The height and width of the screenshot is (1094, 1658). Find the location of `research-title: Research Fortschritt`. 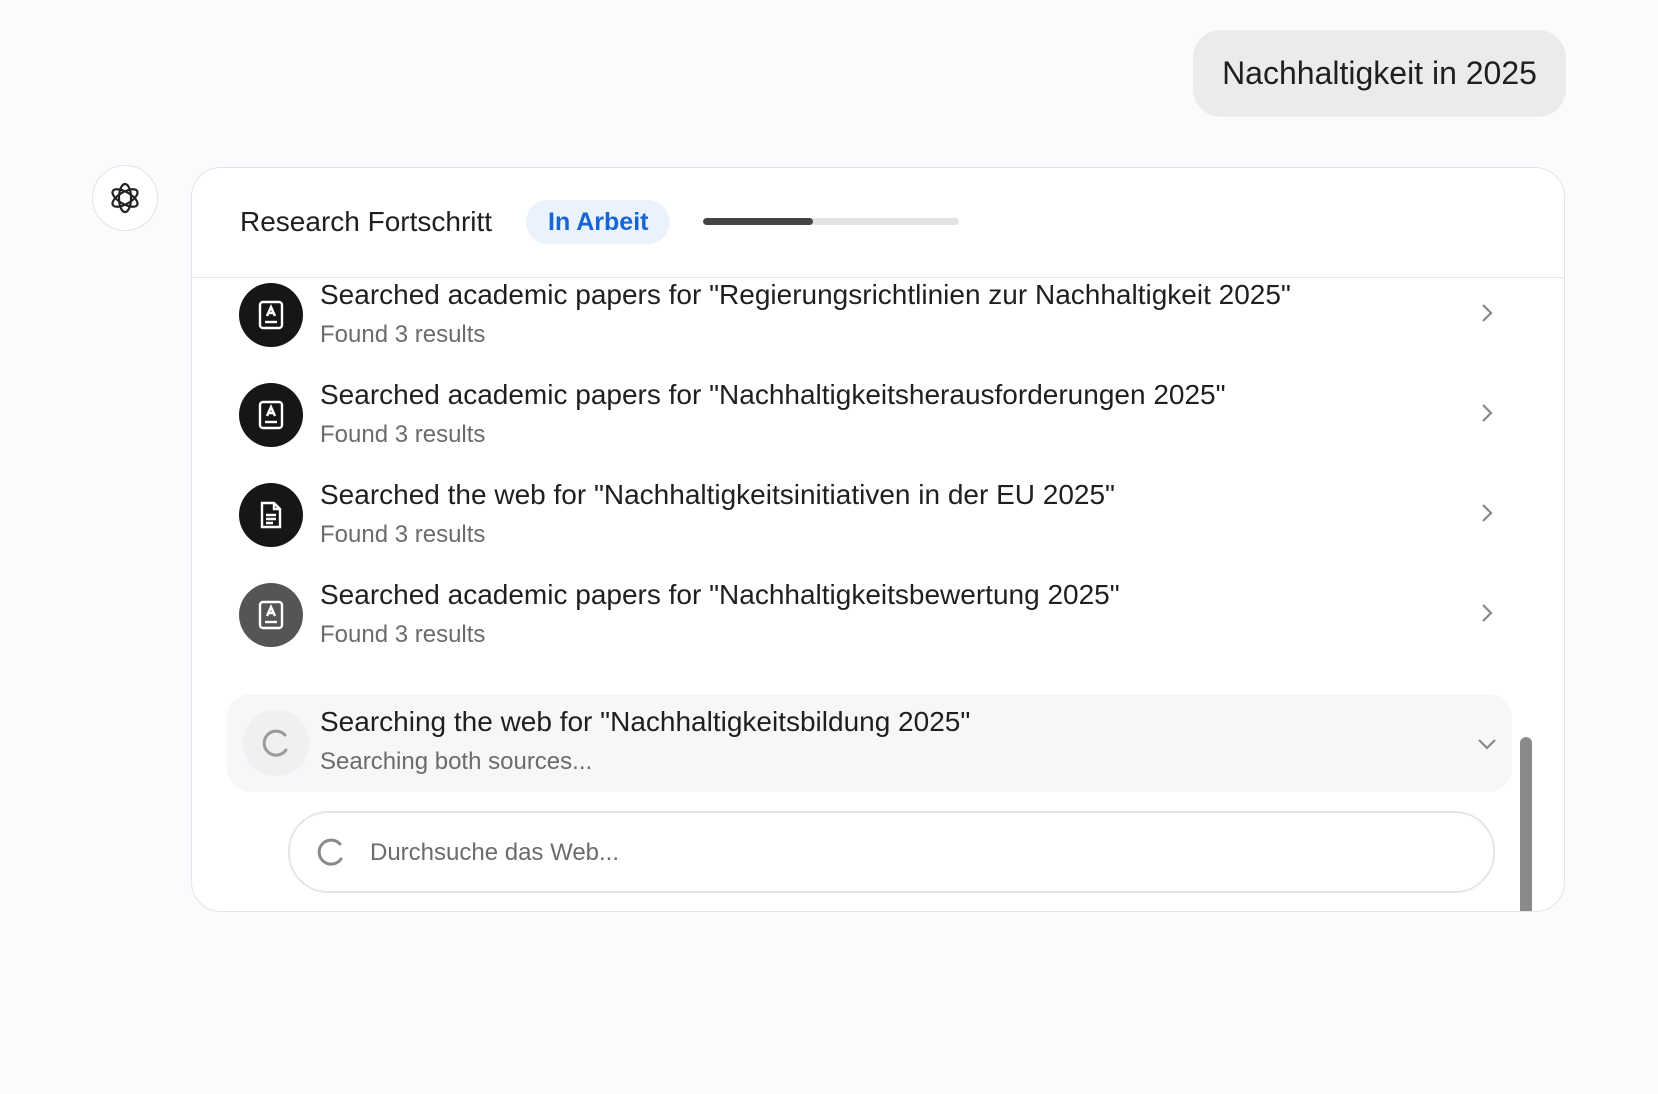

research-title: Research Fortschritt is located at coordinates (366, 221).